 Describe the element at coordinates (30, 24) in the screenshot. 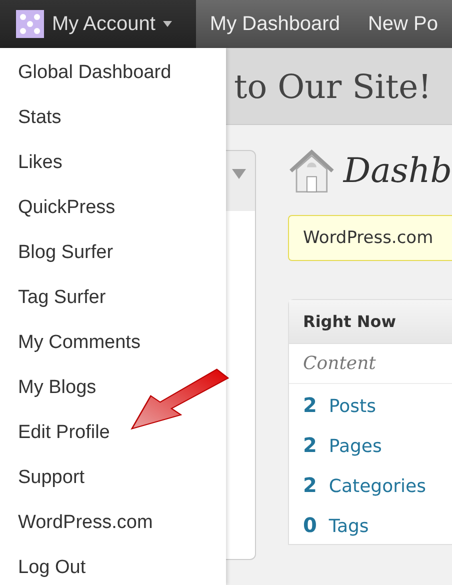

I see `site-logo-icon` at that location.